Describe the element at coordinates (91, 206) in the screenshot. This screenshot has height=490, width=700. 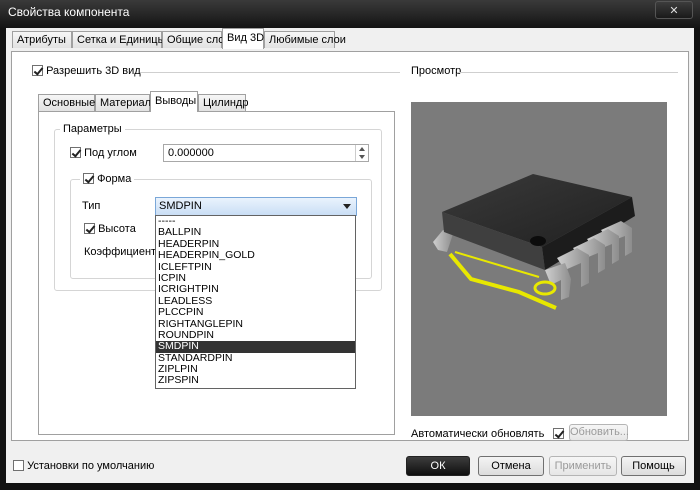
I see `type-label: Тип` at that location.